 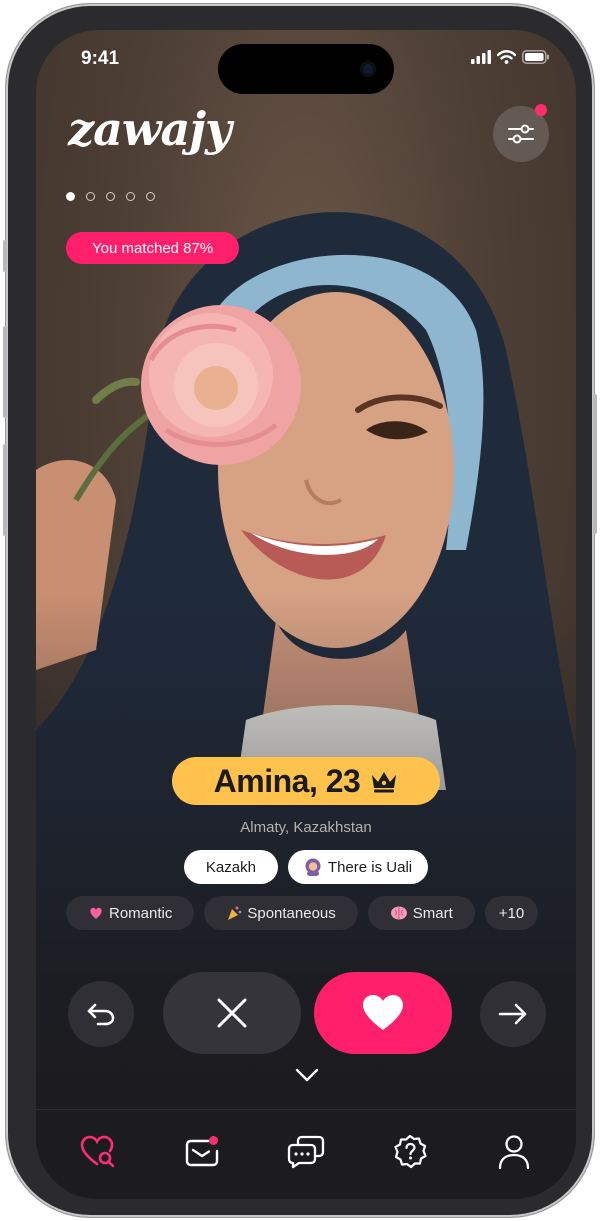 I want to click on user-icon, so click(x=514, y=1152).